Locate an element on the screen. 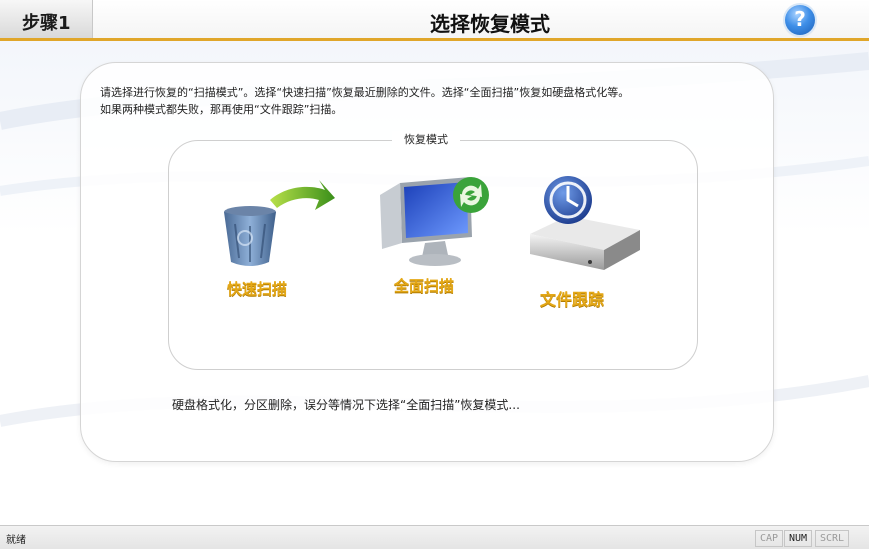 This screenshot has width=869, height=549. header-bar: 步骤1 选择恢复模式 ? is located at coordinates (434, 20).